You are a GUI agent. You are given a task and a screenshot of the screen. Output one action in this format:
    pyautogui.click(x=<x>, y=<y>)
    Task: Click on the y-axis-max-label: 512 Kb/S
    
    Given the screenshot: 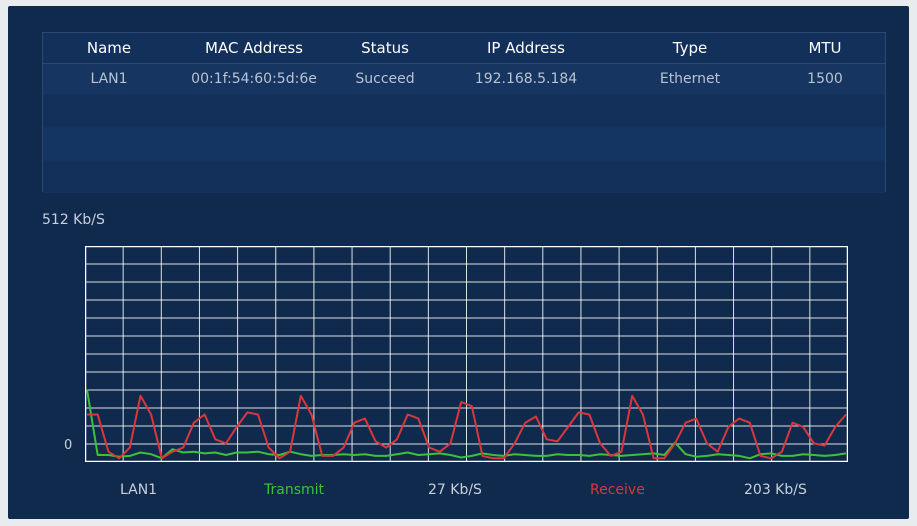 What is the action you would take?
    pyautogui.click(x=73, y=220)
    